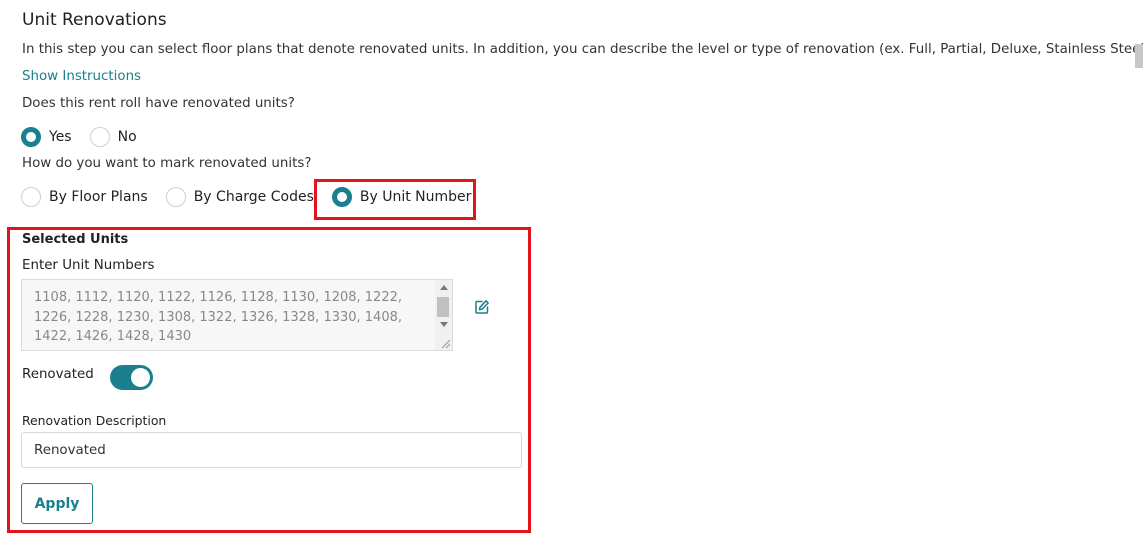 The height and width of the screenshot is (534, 1143). I want to click on radio-by-floor-plans-indicator, so click(31, 197).